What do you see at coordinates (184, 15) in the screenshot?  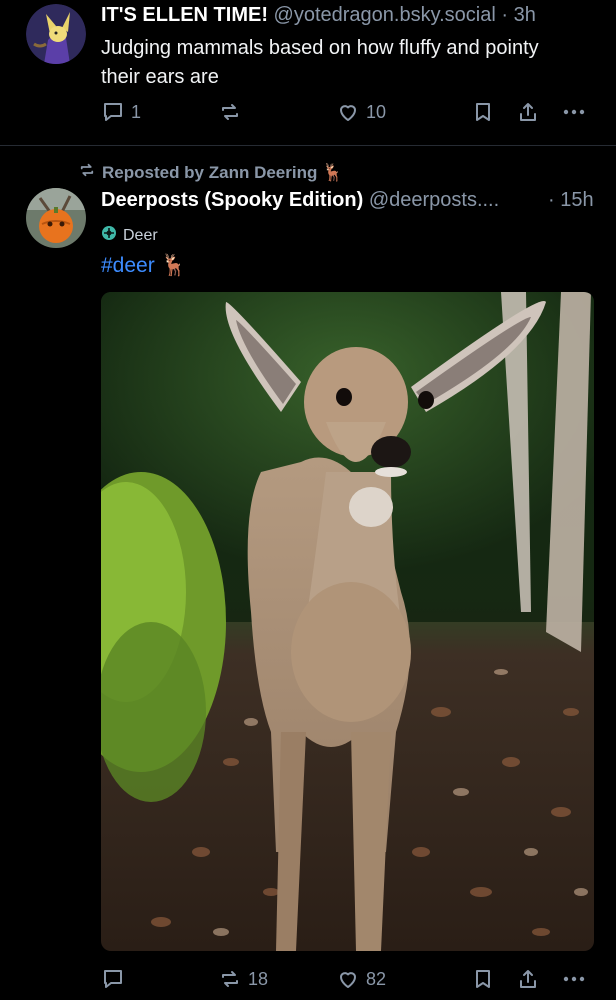 I see `display-name: IT'S ELLEN TIME!` at bounding box center [184, 15].